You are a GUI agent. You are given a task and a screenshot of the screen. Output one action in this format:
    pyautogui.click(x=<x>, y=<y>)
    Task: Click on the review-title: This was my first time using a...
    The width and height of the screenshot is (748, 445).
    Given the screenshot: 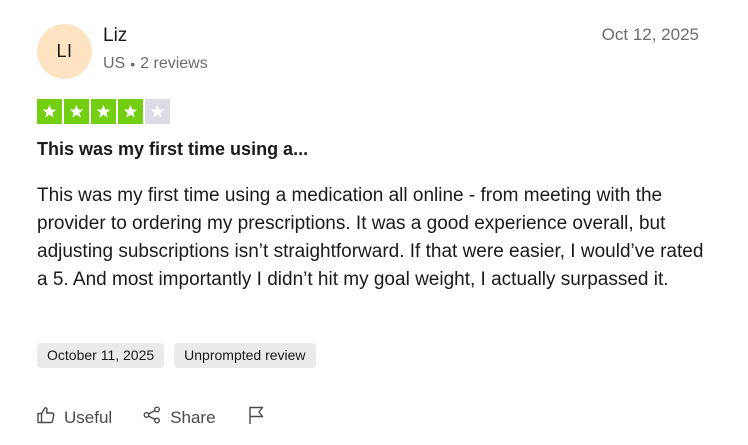 What is the action you would take?
    pyautogui.click(x=172, y=149)
    